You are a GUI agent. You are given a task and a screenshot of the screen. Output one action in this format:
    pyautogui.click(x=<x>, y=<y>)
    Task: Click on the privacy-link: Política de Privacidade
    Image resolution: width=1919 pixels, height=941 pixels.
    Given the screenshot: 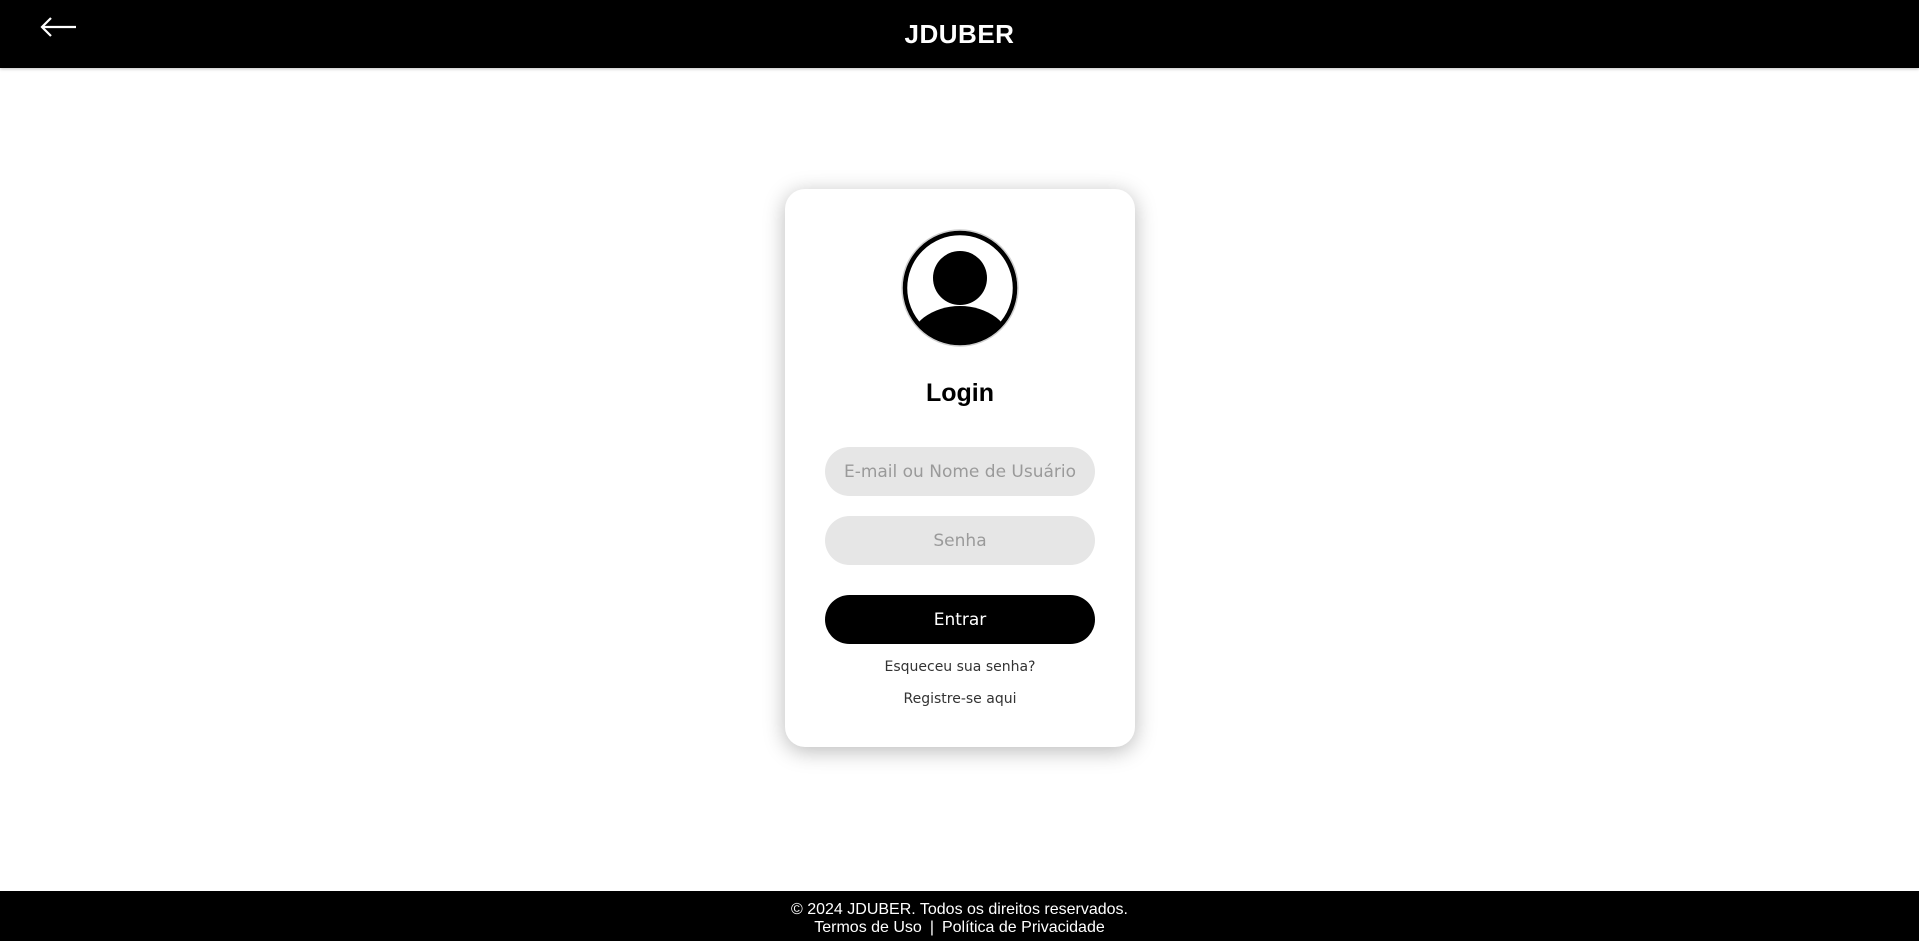 What is the action you would take?
    pyautogui.click(x=1023, y=927)
    